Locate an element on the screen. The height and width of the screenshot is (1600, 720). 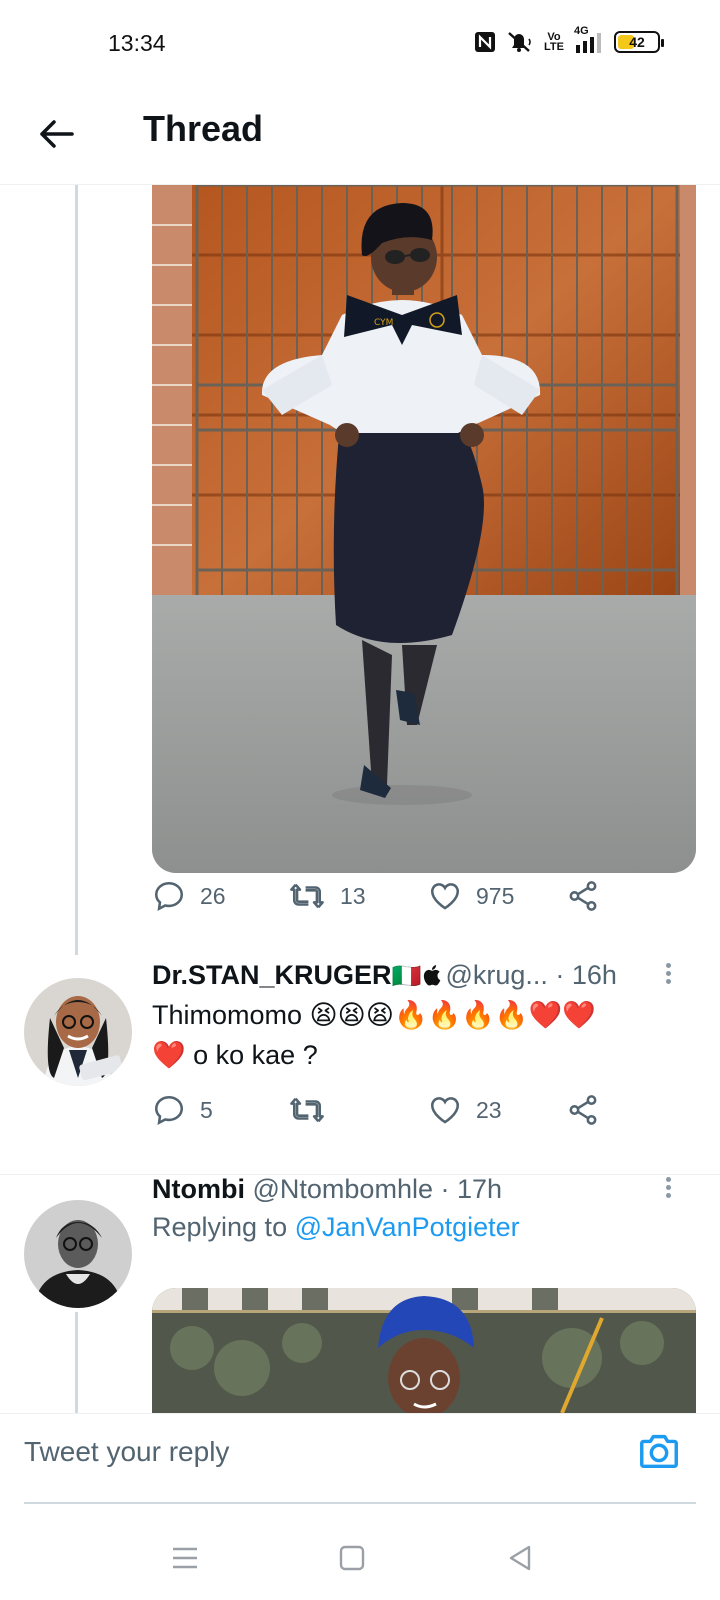
nav-back-button is located at coordinates (520, 1558).